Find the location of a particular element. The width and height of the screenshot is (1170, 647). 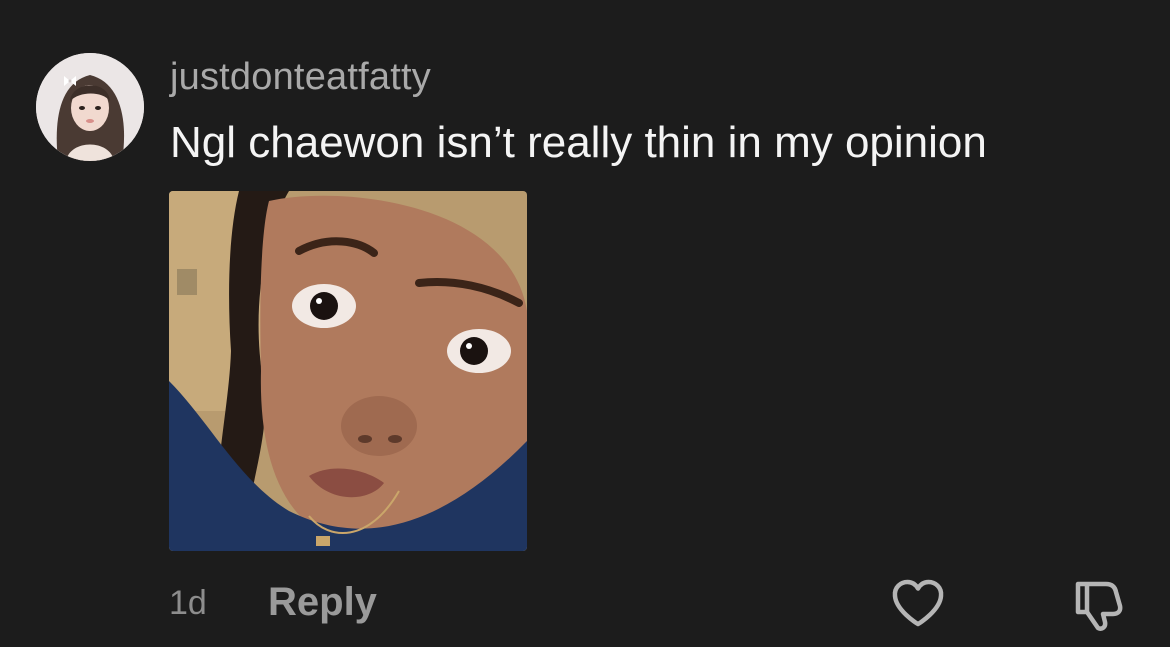

like-button is located at coordinates (918, 604).